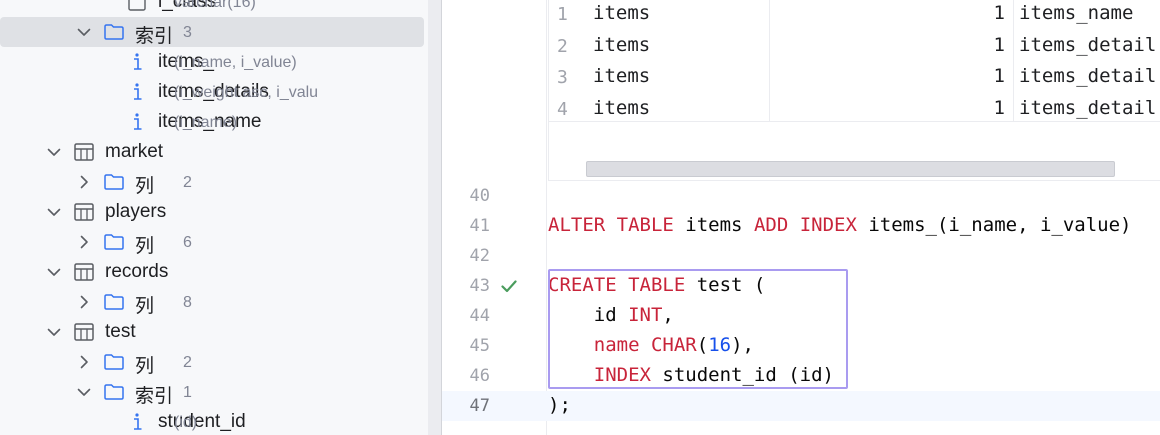 The width and height of the screenshot is (1160, 435). I want to click on sql-text: );, so click(559, 405).